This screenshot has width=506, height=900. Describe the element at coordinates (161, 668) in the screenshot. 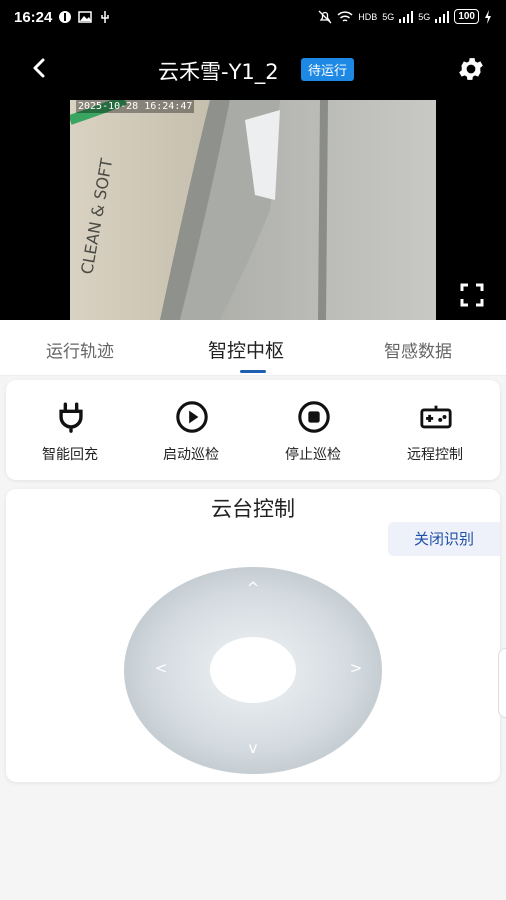

I see `pan-left-button: <` at that location.